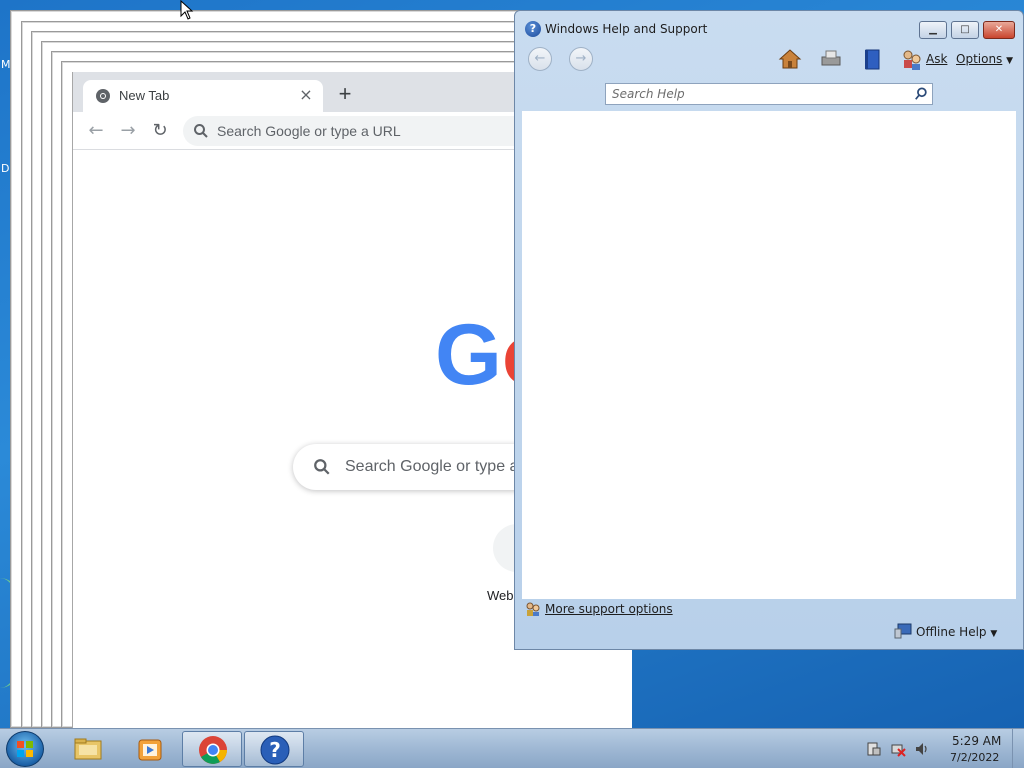 This screenshot has height=768, width=1024. Describe the element at coordinates (187, 10) in the screenshot. I see `mouse-cursor-icon` at that location.